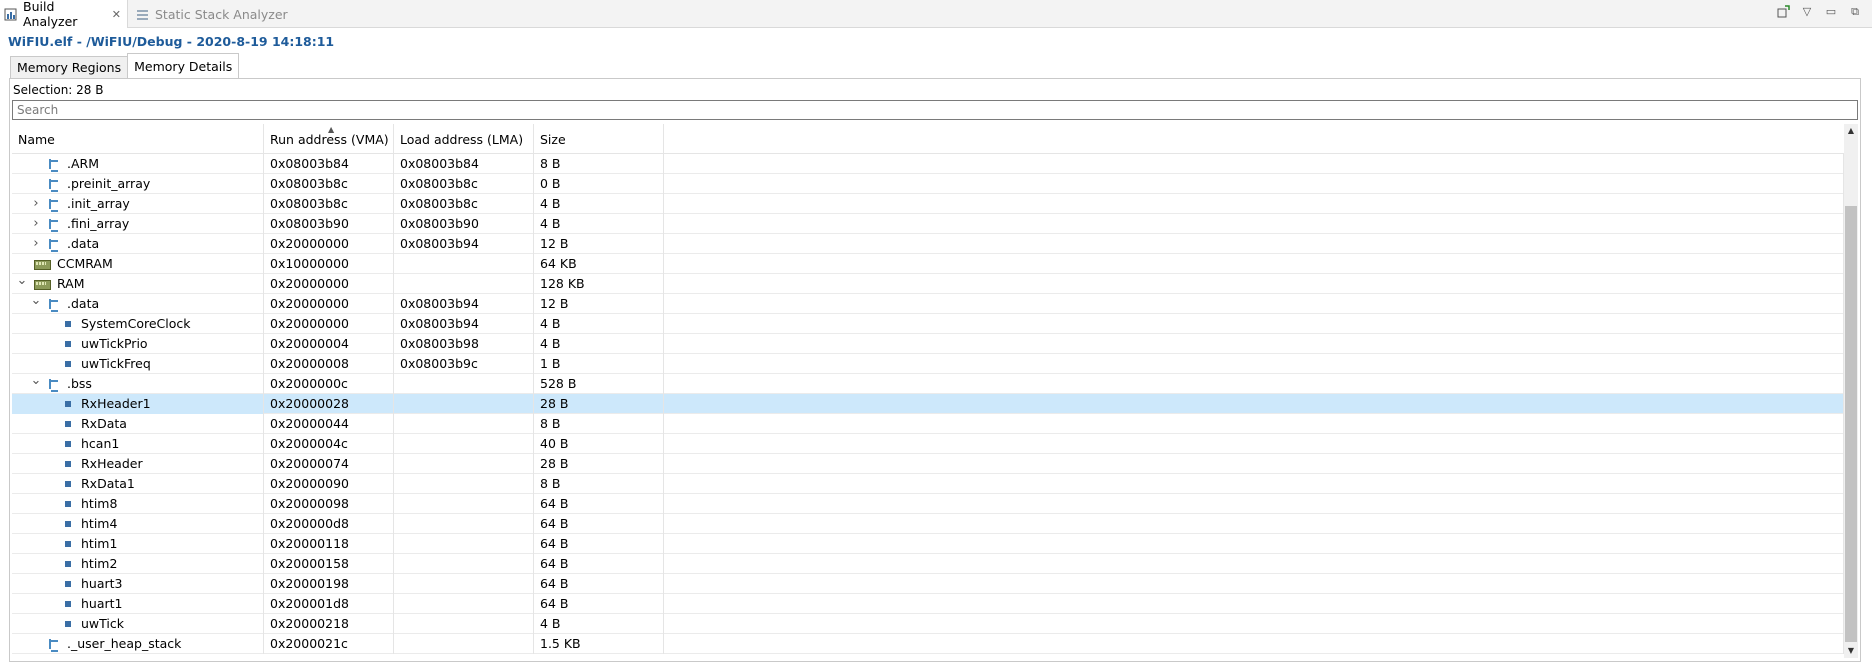 The image size is (1872, 670). What do you see at coordinates (1855, 12) in the screenshot?
I see `maximize-icon: ⧉` at bounding box center [1855, 12].